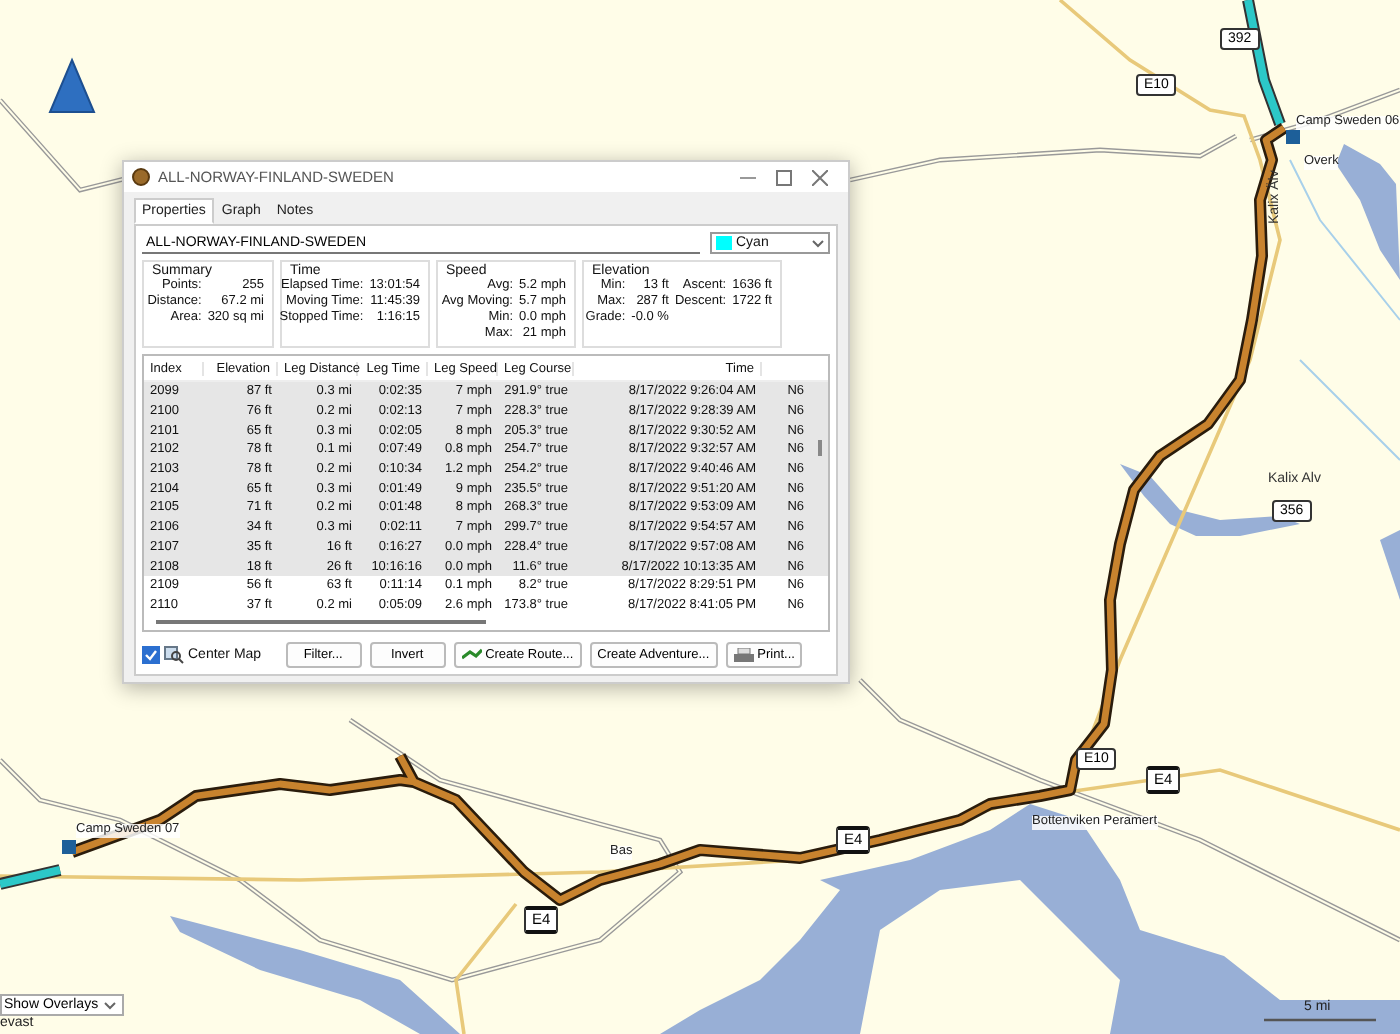  What do you see at coordinates (743, 655) in the screenshot?
I see `printer-icon` at bounding box center [743, 655].